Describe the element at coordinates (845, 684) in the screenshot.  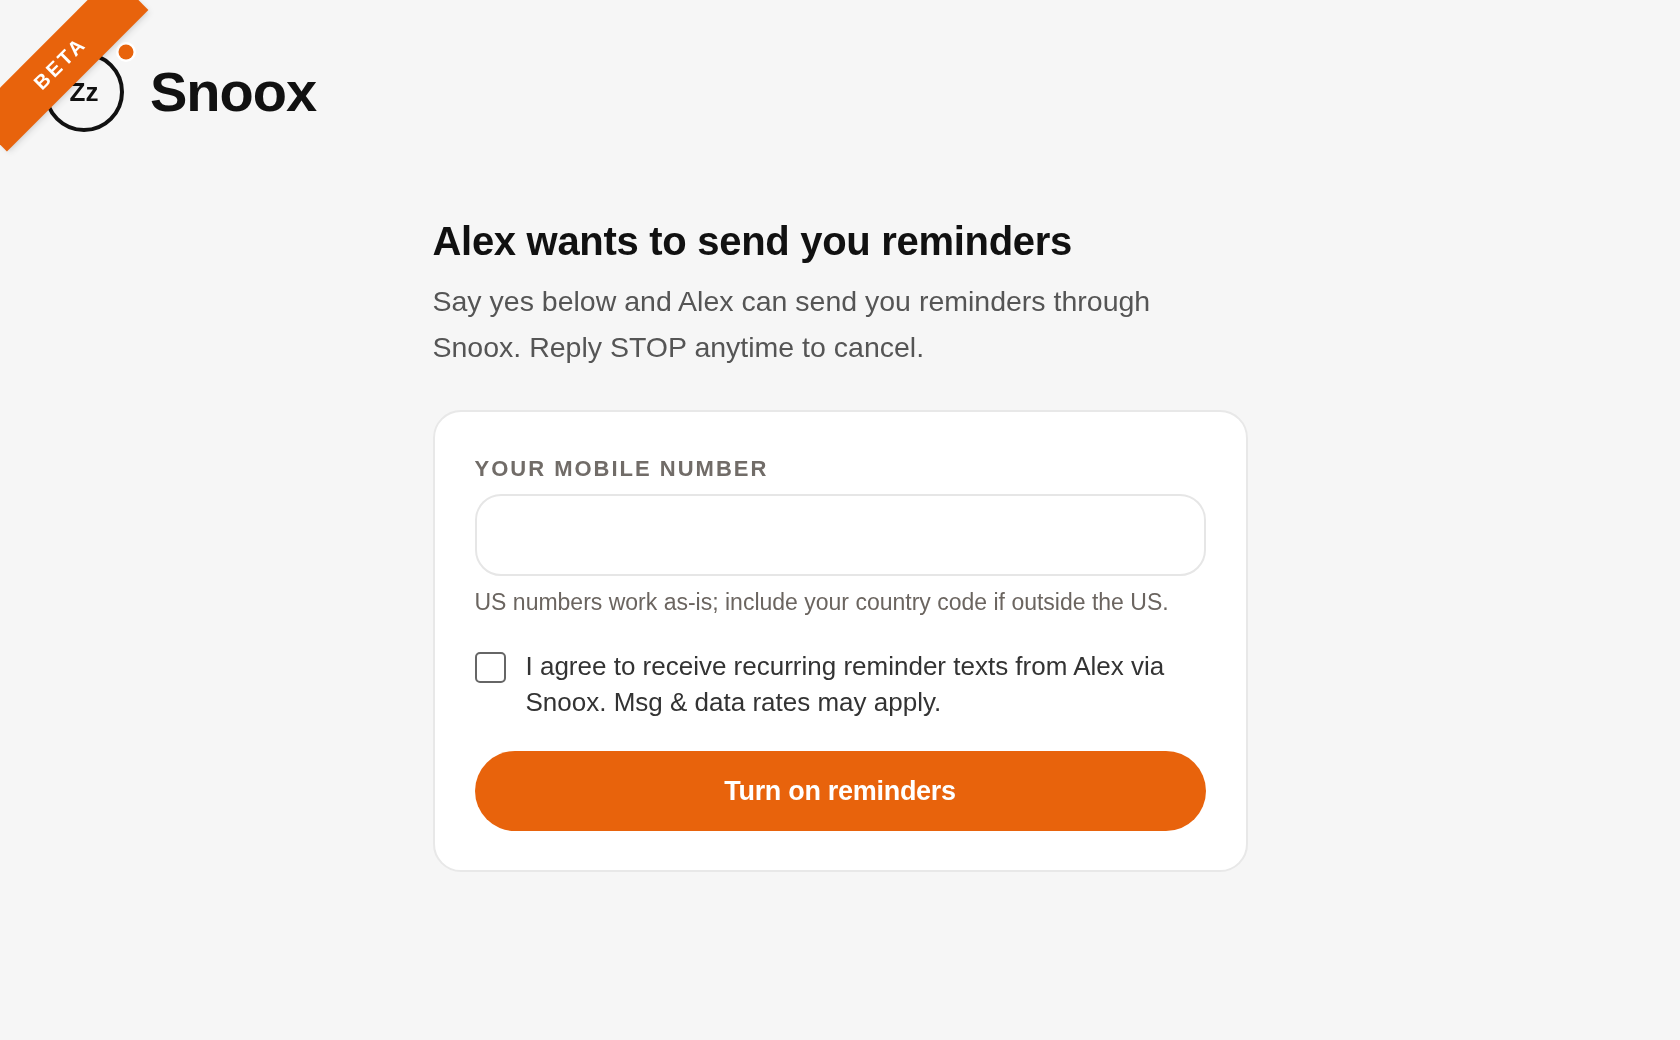
I see `consent-text: I agree to receive recurring reminder texts from Alex via Snoox. Msg & data rates may apply.` at that location.